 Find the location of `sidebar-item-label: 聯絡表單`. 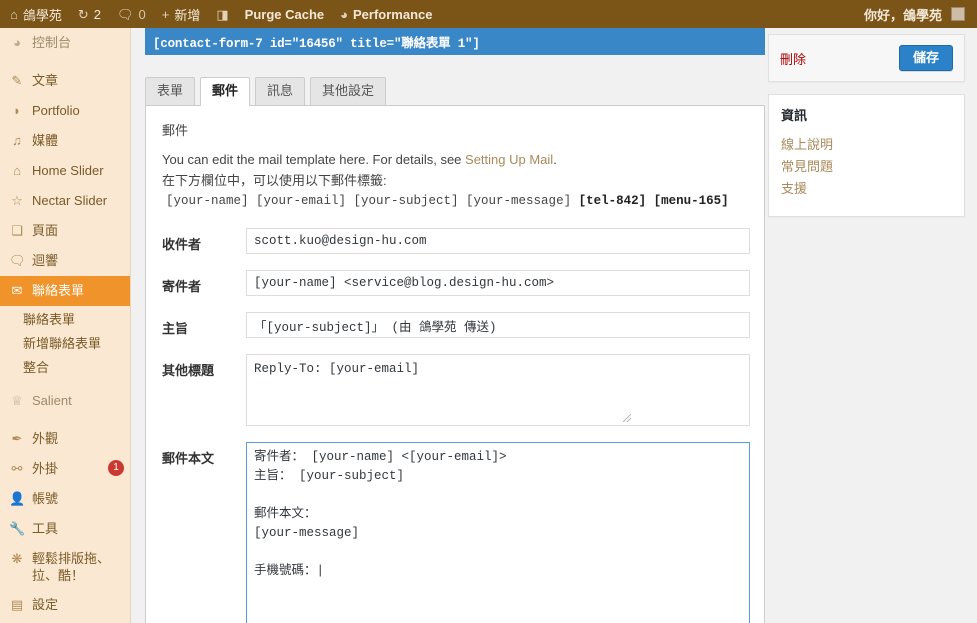

sidebar-item-label: 聯絡表單 is located at coordinates (58, 290).